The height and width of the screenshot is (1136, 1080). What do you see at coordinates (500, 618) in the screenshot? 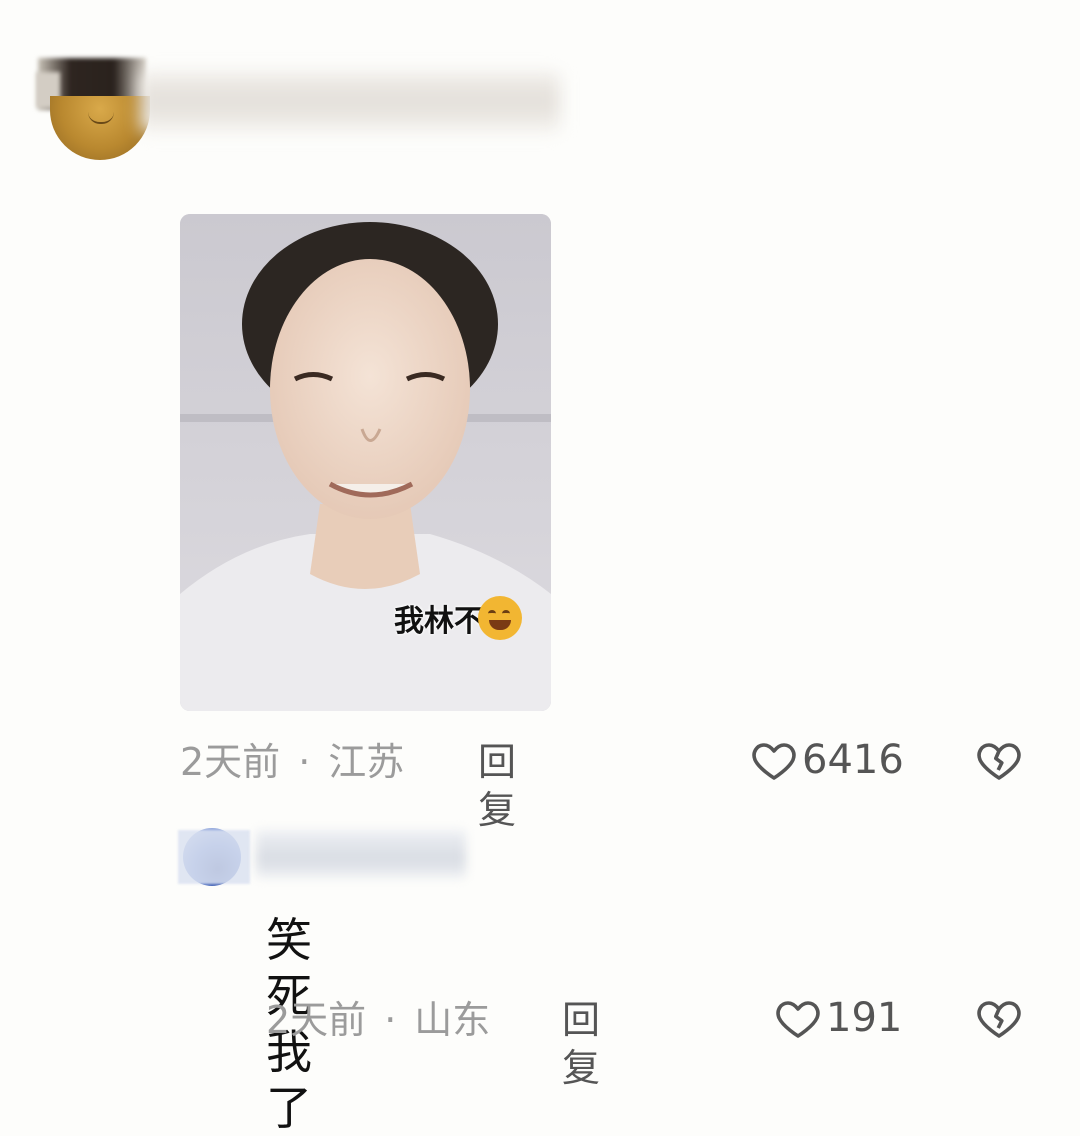
I see `laughing-emoji-icon` at bounding box center [500, 618].